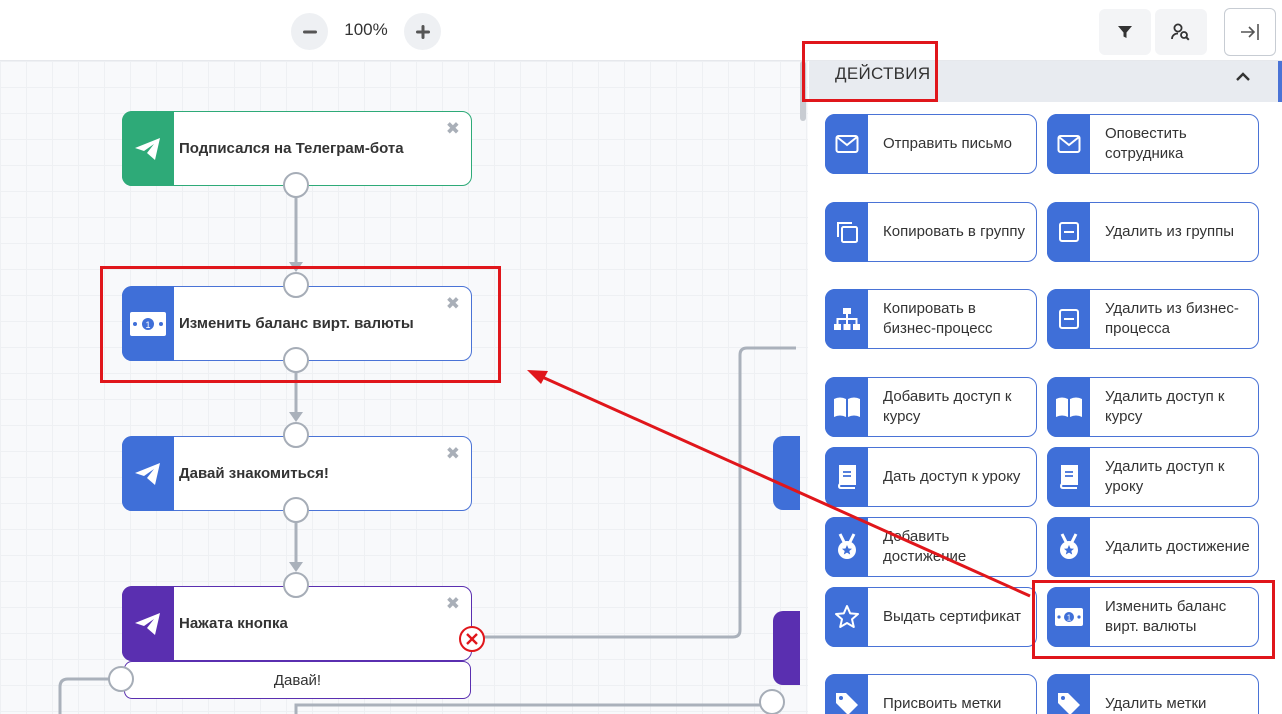 This screenshot has width=1282, height=714. Describe the element at coordinates (931, 694) in the screenshot. I see `action-assign-tags: Присвоить метки` at that location.